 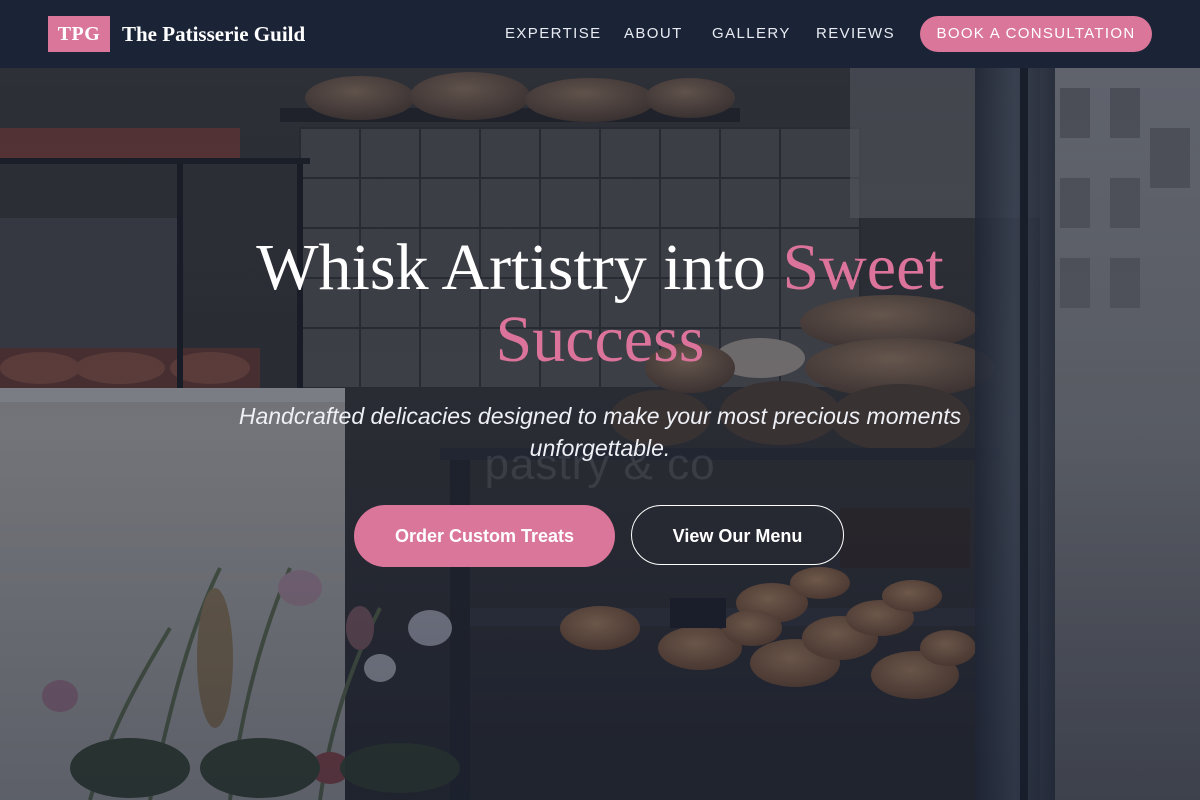 I want to click on hero-title: Whisk Artistry into Sweet Success, so click(x=600, y=304).